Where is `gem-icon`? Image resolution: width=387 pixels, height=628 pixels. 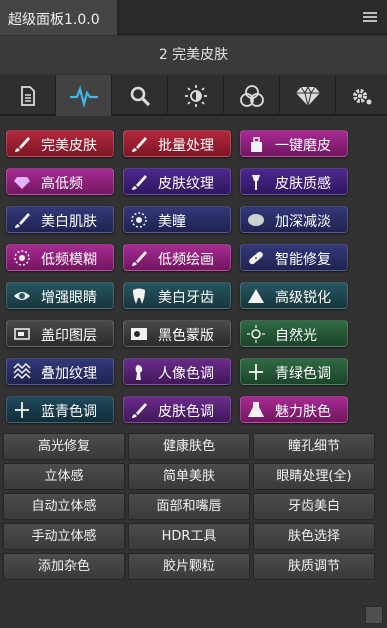 gem-icon is located at coordinates (22, 182).